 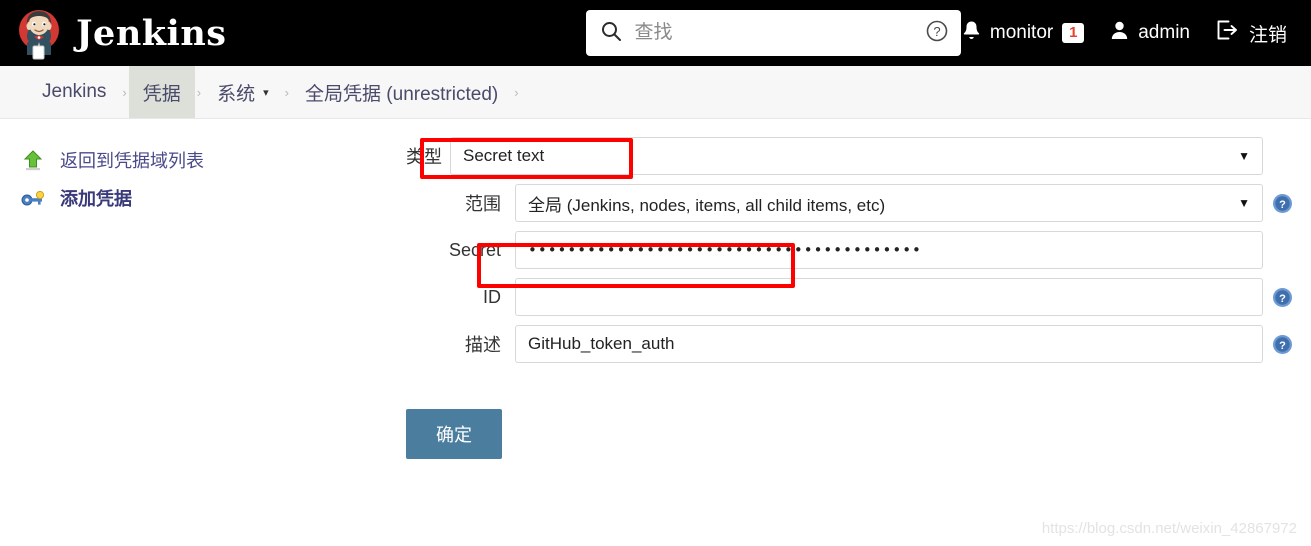 I want to click on user-menu: admin, so click(x=1150, y=33).